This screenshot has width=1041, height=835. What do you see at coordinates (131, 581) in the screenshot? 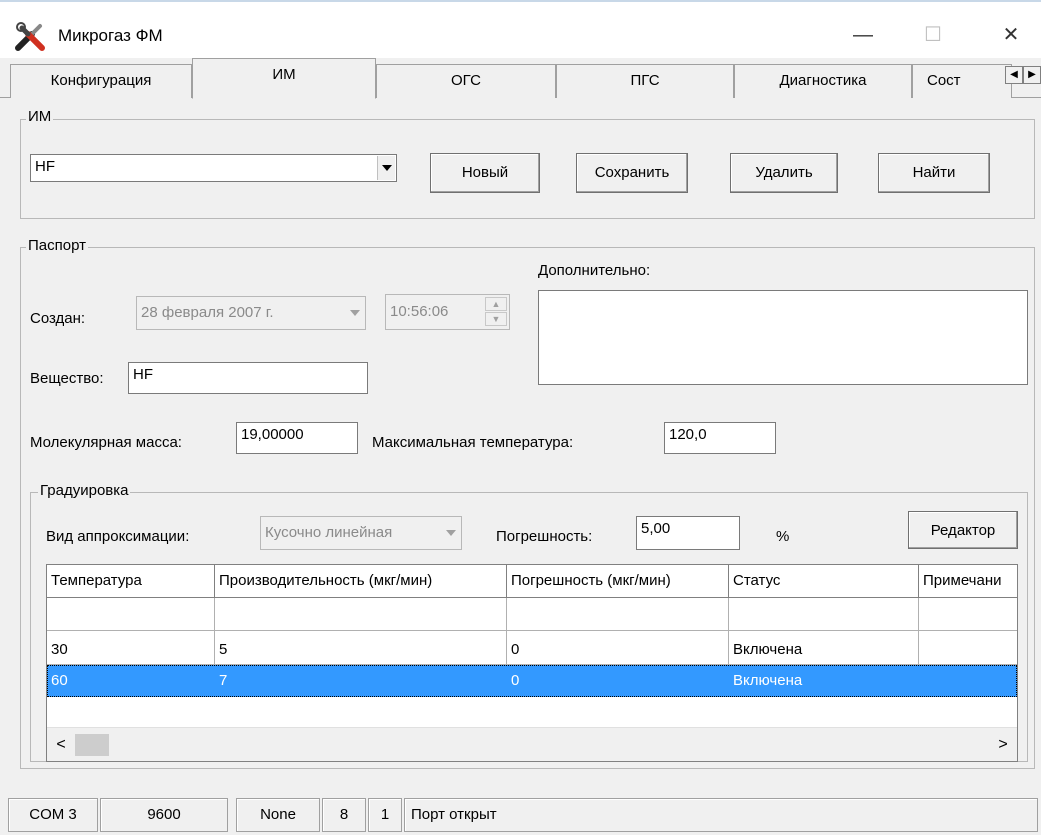
I see `column-header: Температура` at bounding box center [131, 581].